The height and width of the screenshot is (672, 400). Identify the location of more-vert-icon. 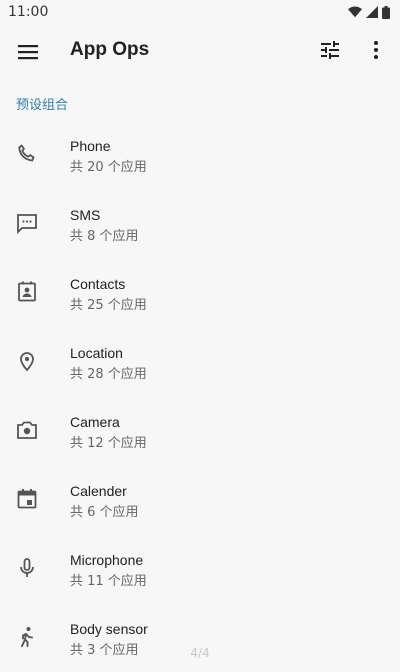
(376, 50).